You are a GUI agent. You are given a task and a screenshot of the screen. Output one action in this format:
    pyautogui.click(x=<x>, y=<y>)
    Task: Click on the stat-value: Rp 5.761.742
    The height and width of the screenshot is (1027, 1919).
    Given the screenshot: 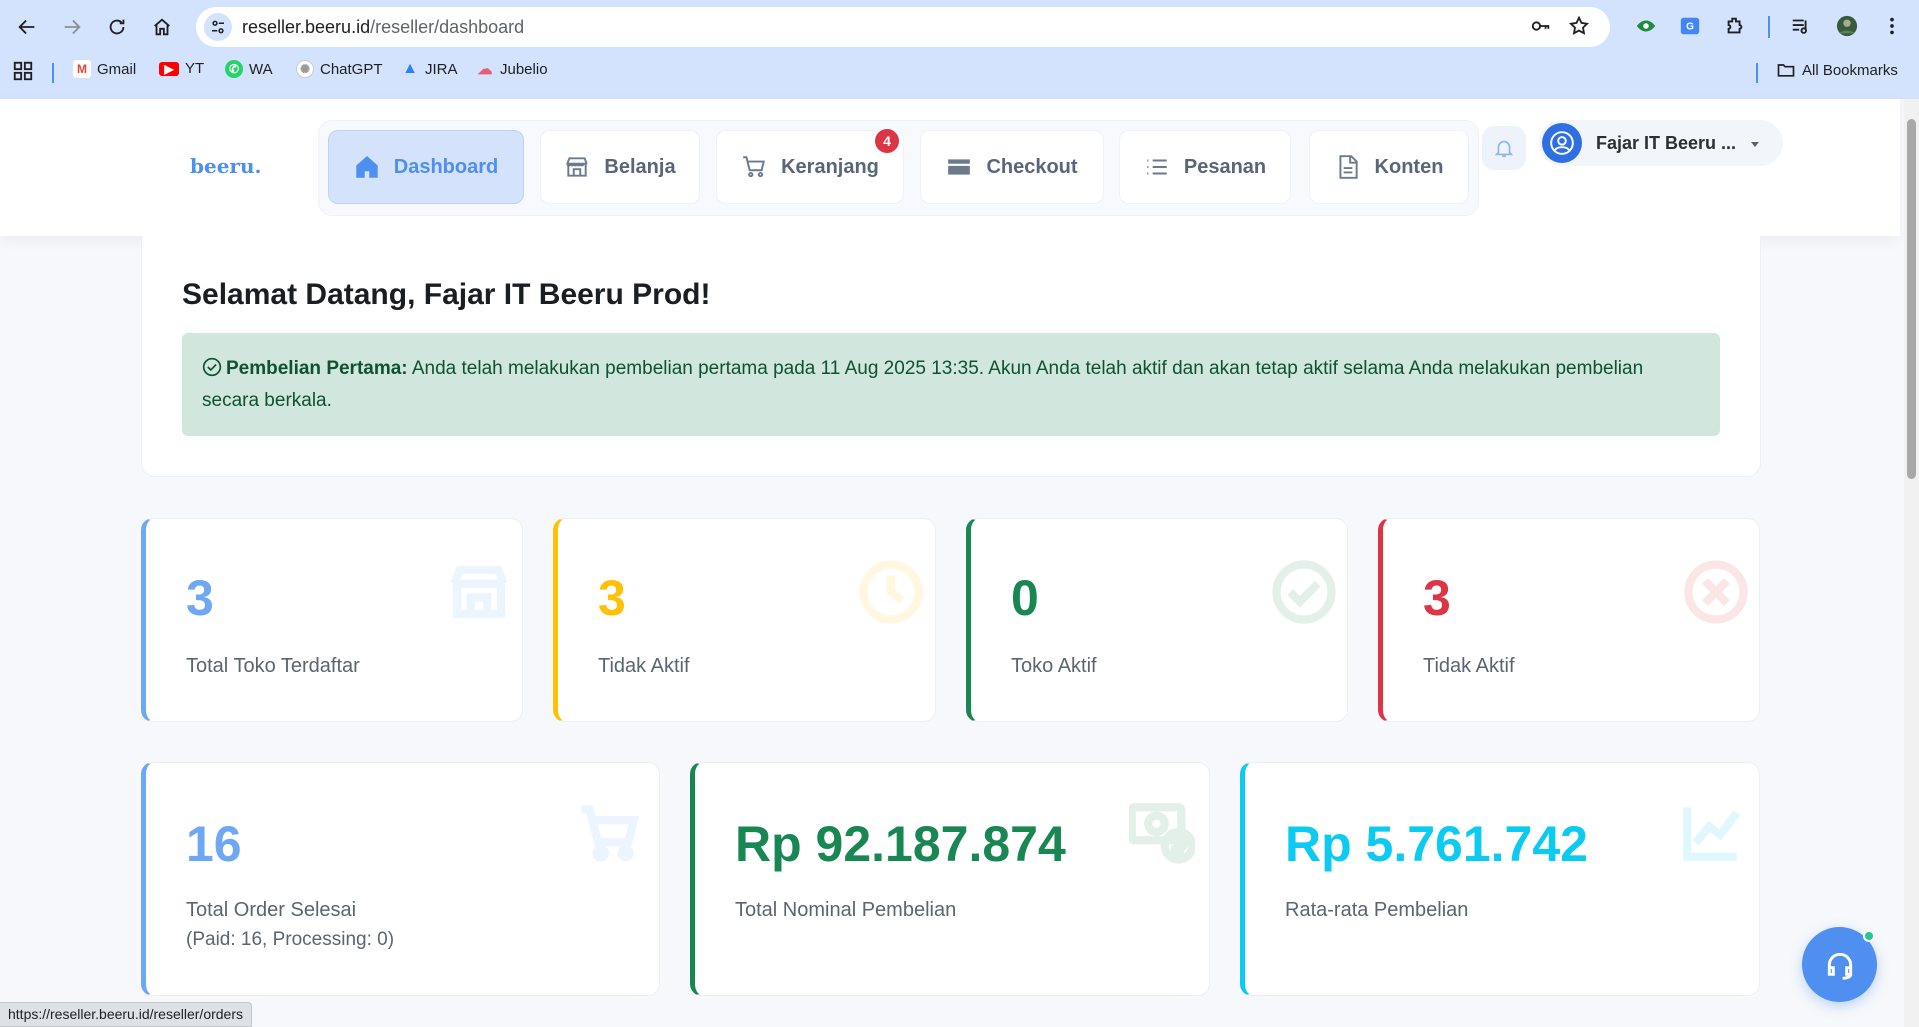 What is the action you would take?
    pyautogui.click(x=1436, y=844)
    